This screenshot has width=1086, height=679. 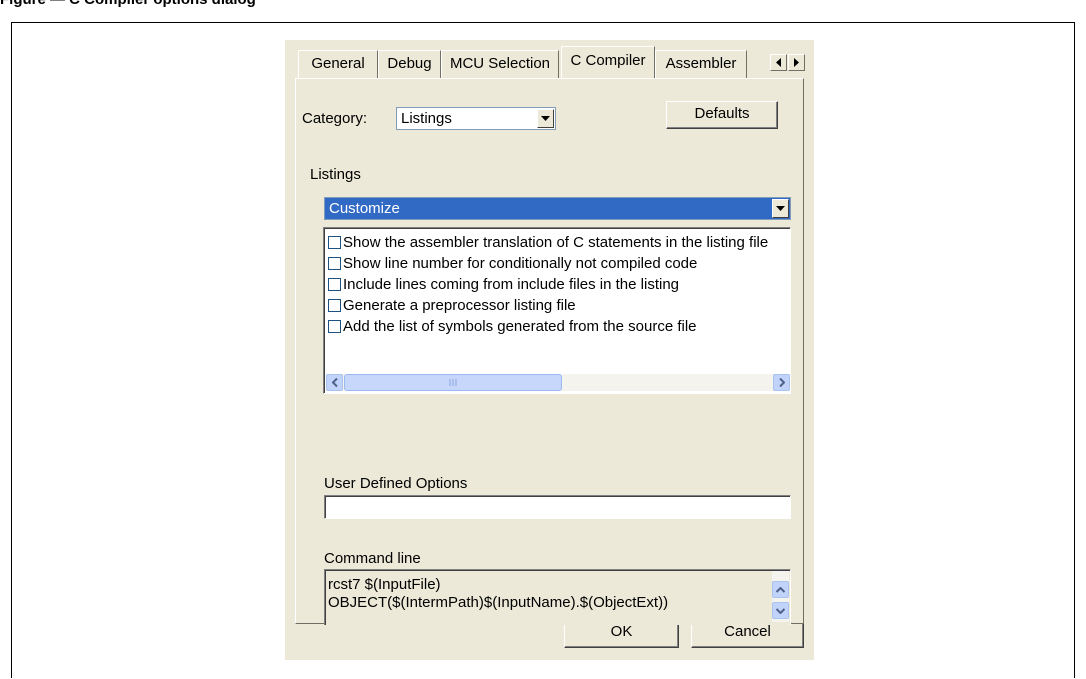 What do you see at coordinates (557, 208) in the screenshot?
I see `listings-mode-select: Customize` at bounding box center [557, 208].